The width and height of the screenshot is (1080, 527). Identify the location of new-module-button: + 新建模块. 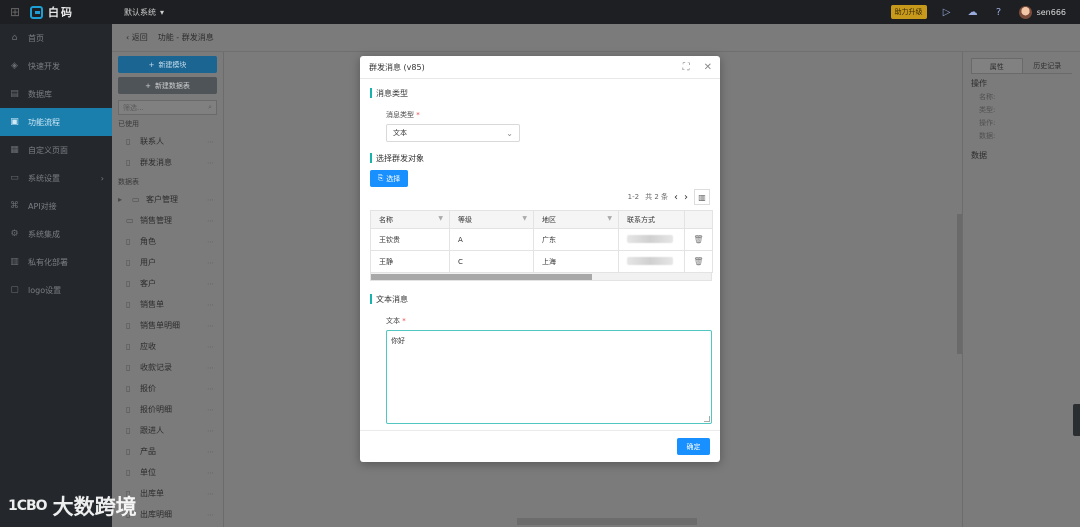
(167, 64).